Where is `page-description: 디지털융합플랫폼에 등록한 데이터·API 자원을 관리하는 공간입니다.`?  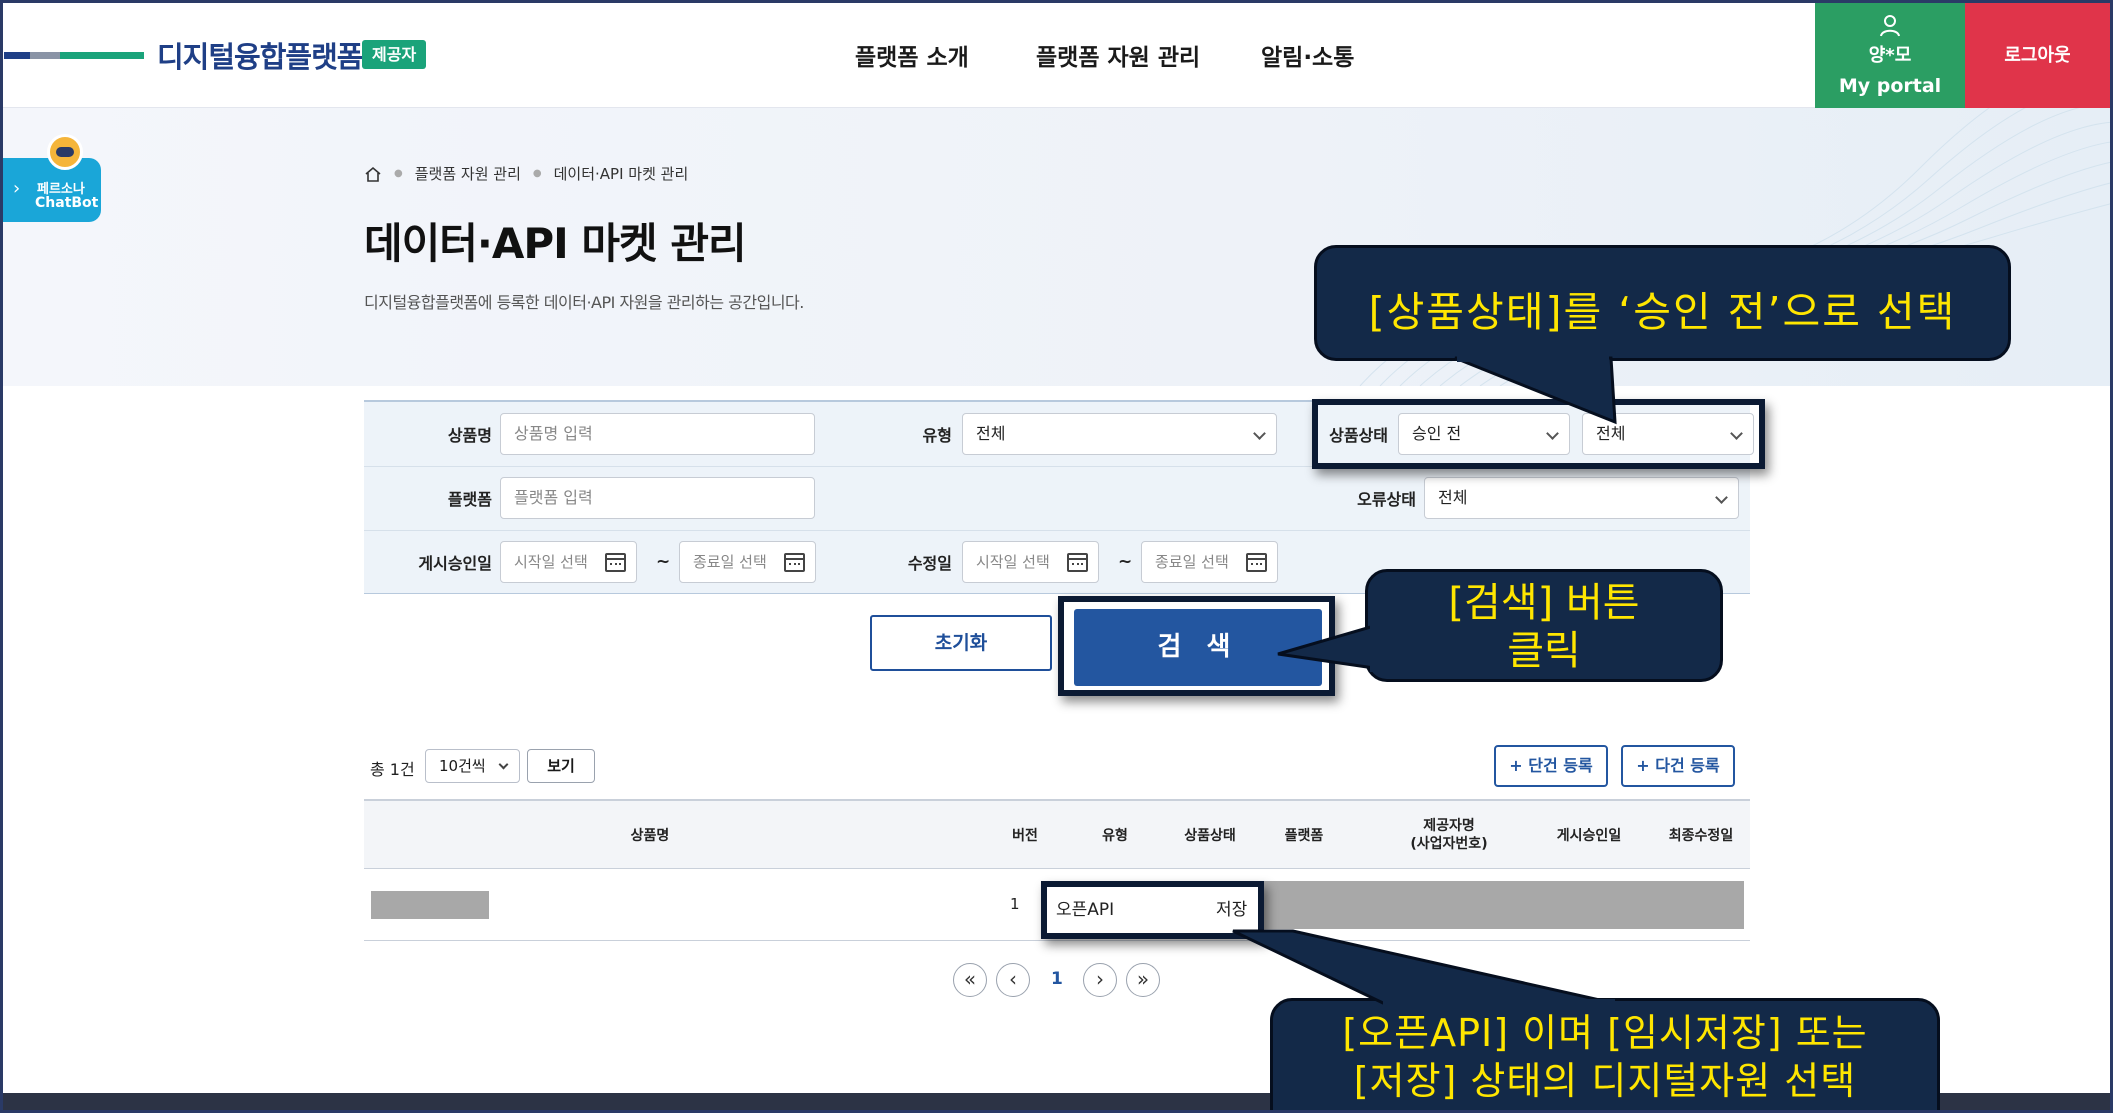
page-description: 디지털융합플랫폼에 등록한 데이터·API 자원을 관리하는 공간입니다. is located at coordinates (584, 302).